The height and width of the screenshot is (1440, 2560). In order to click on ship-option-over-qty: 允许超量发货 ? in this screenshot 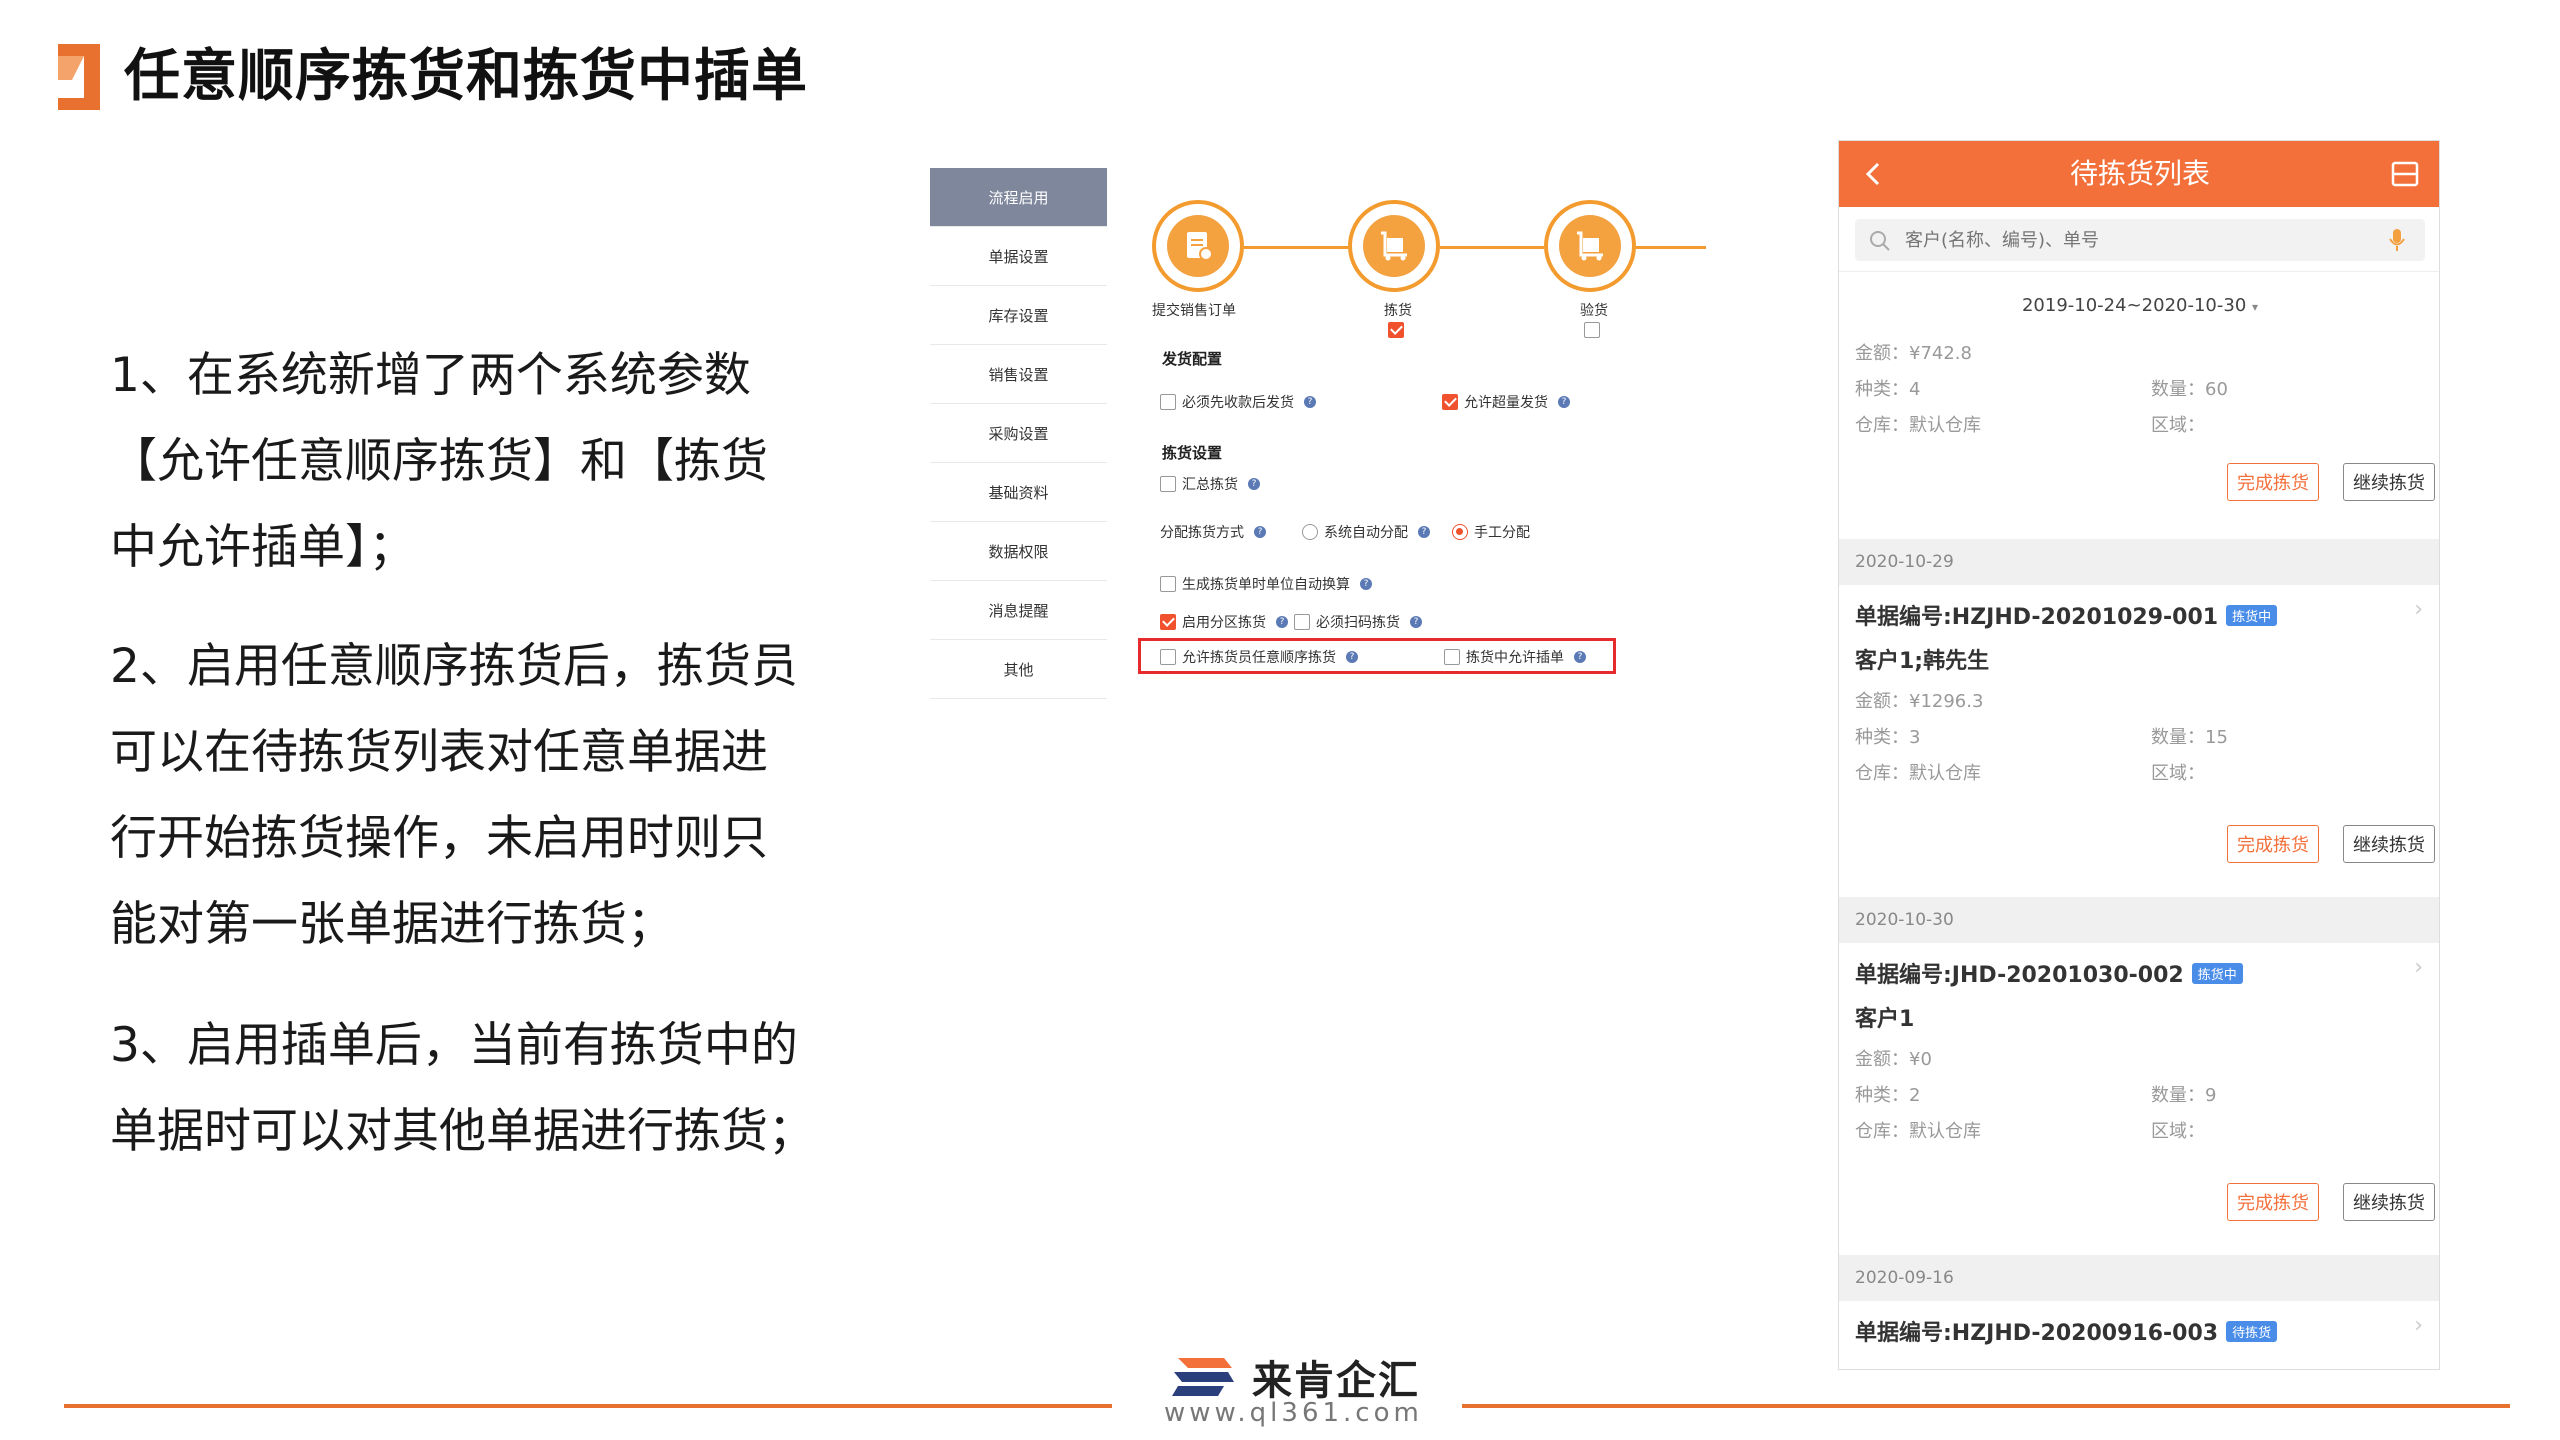, I will do `click(1506, 402)`.